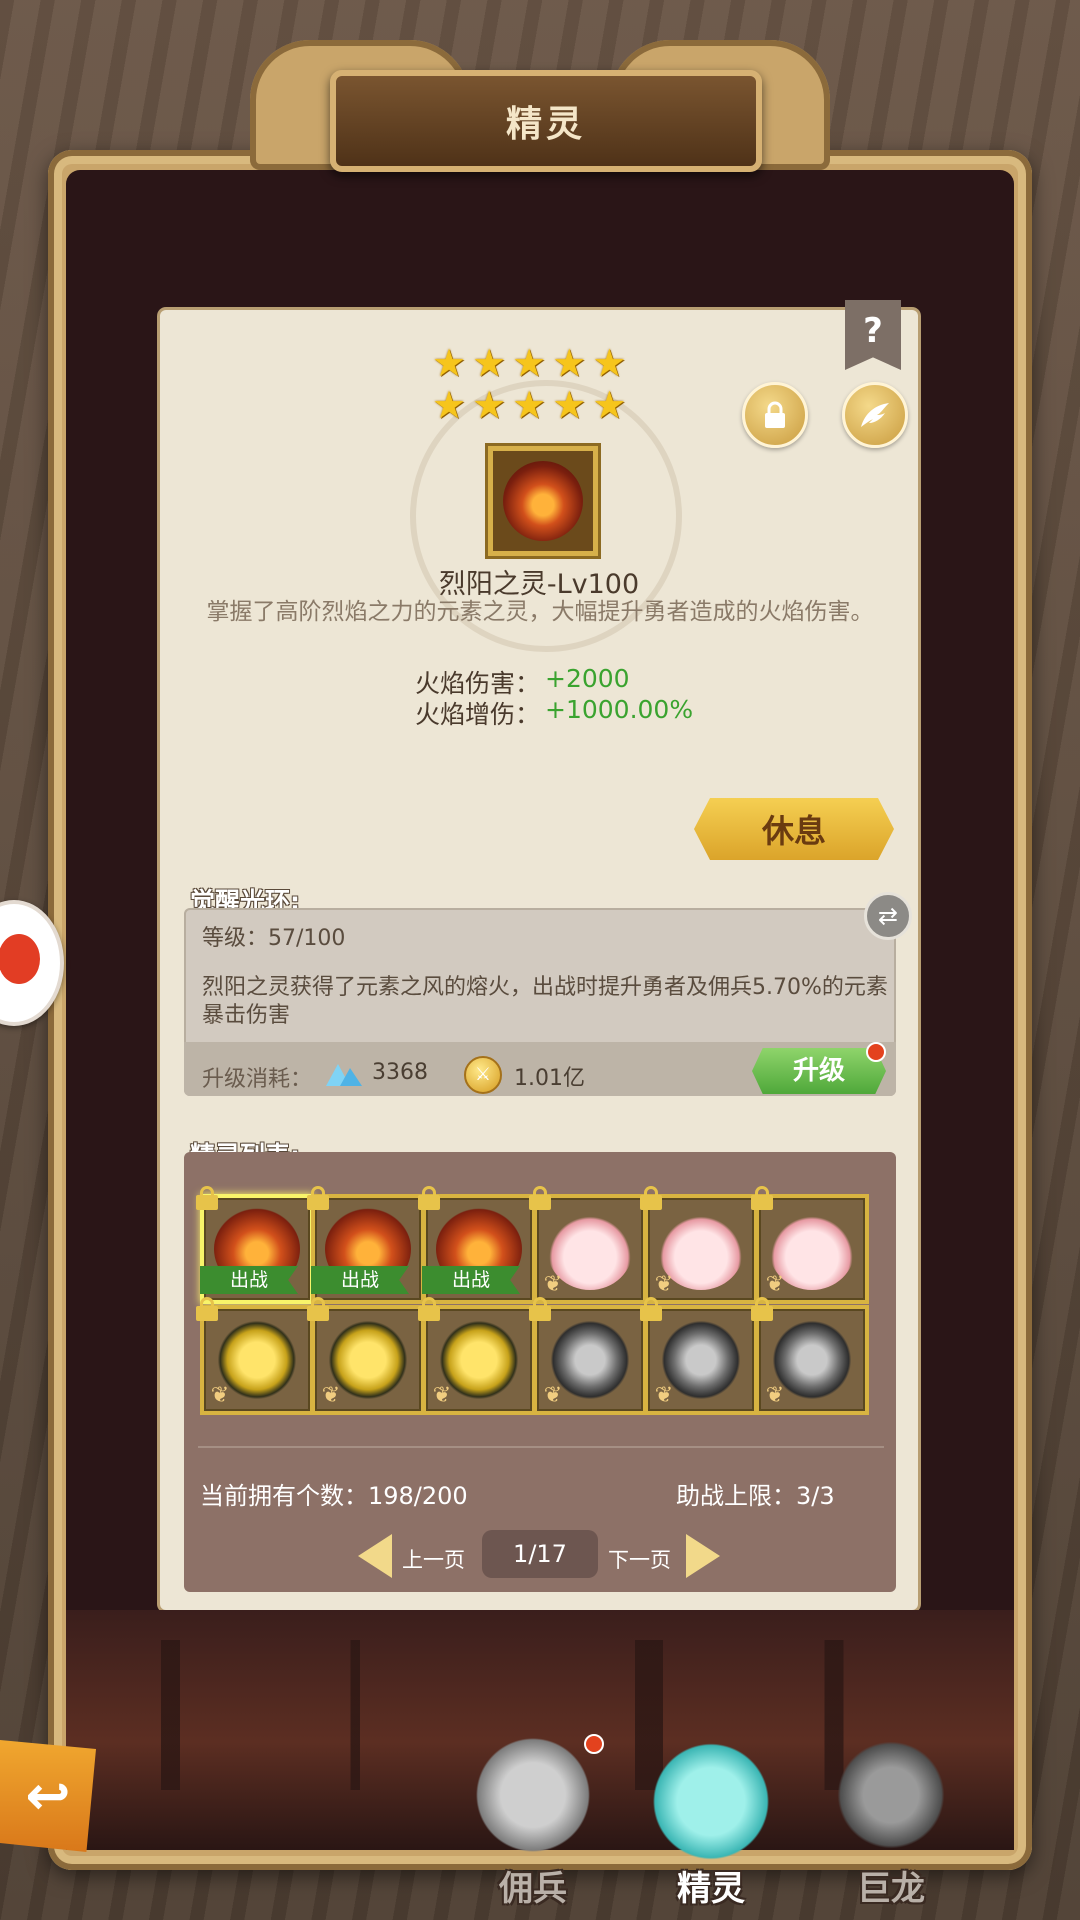 The height and width of the screenshot is (1920, 1080). I want to click on dragon-icon, so click(891, 1795).